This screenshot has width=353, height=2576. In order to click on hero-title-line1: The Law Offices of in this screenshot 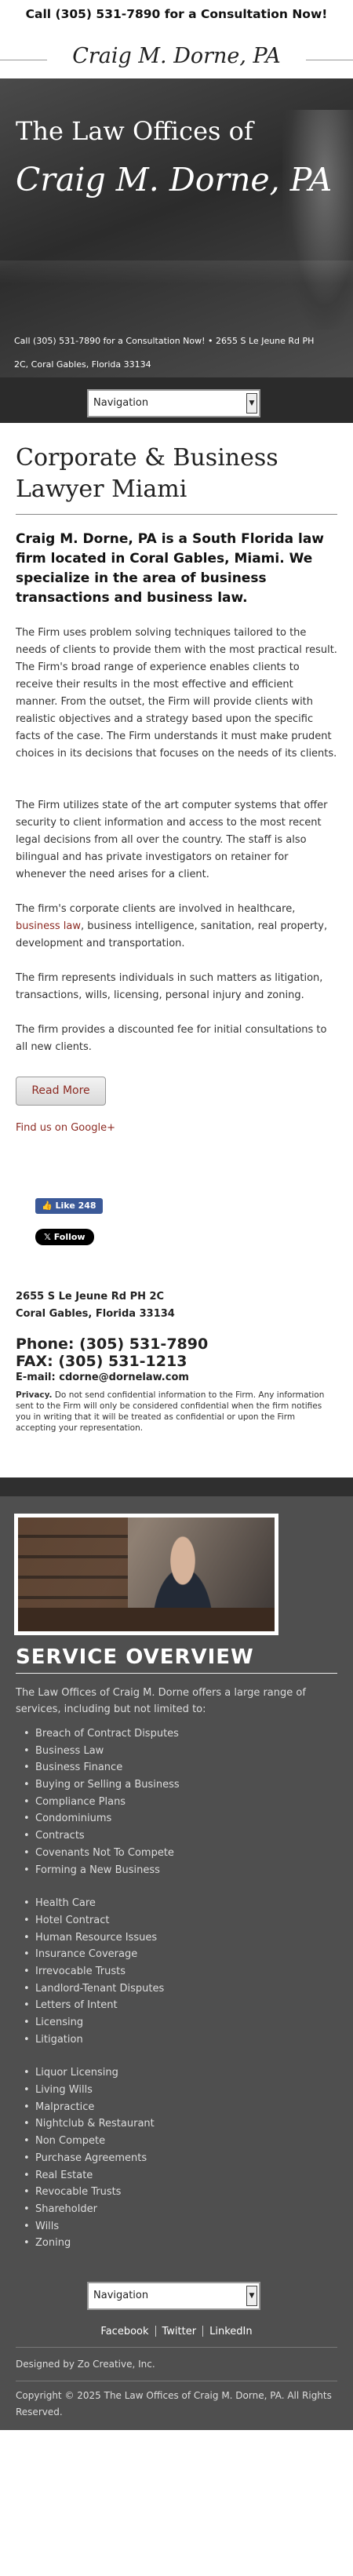, I will do `click(134, 131)`.